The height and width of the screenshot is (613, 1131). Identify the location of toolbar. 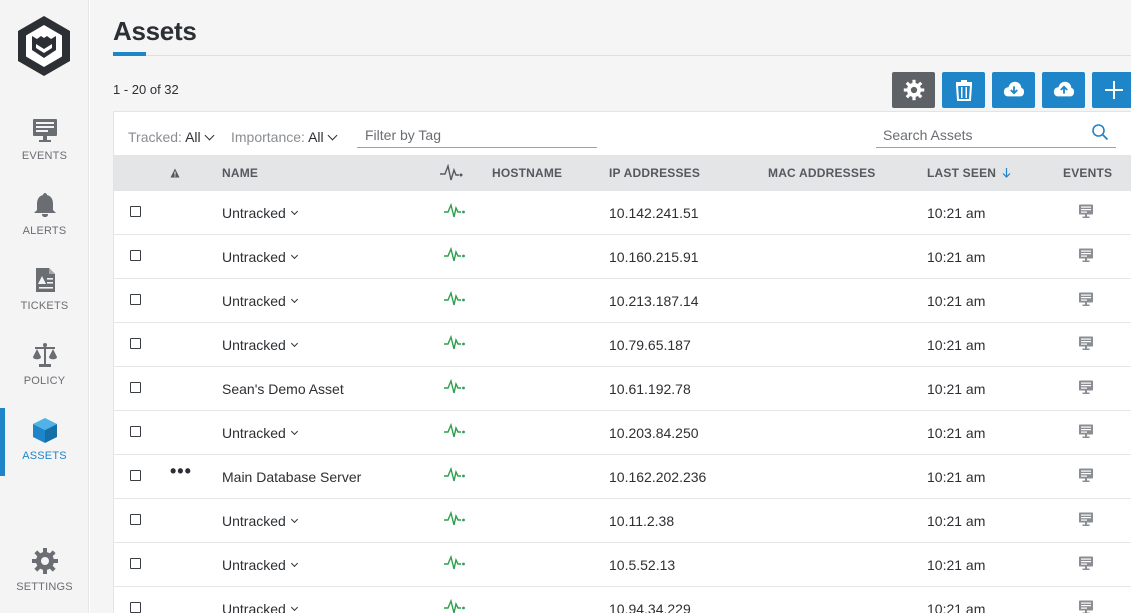
(1011, 90).